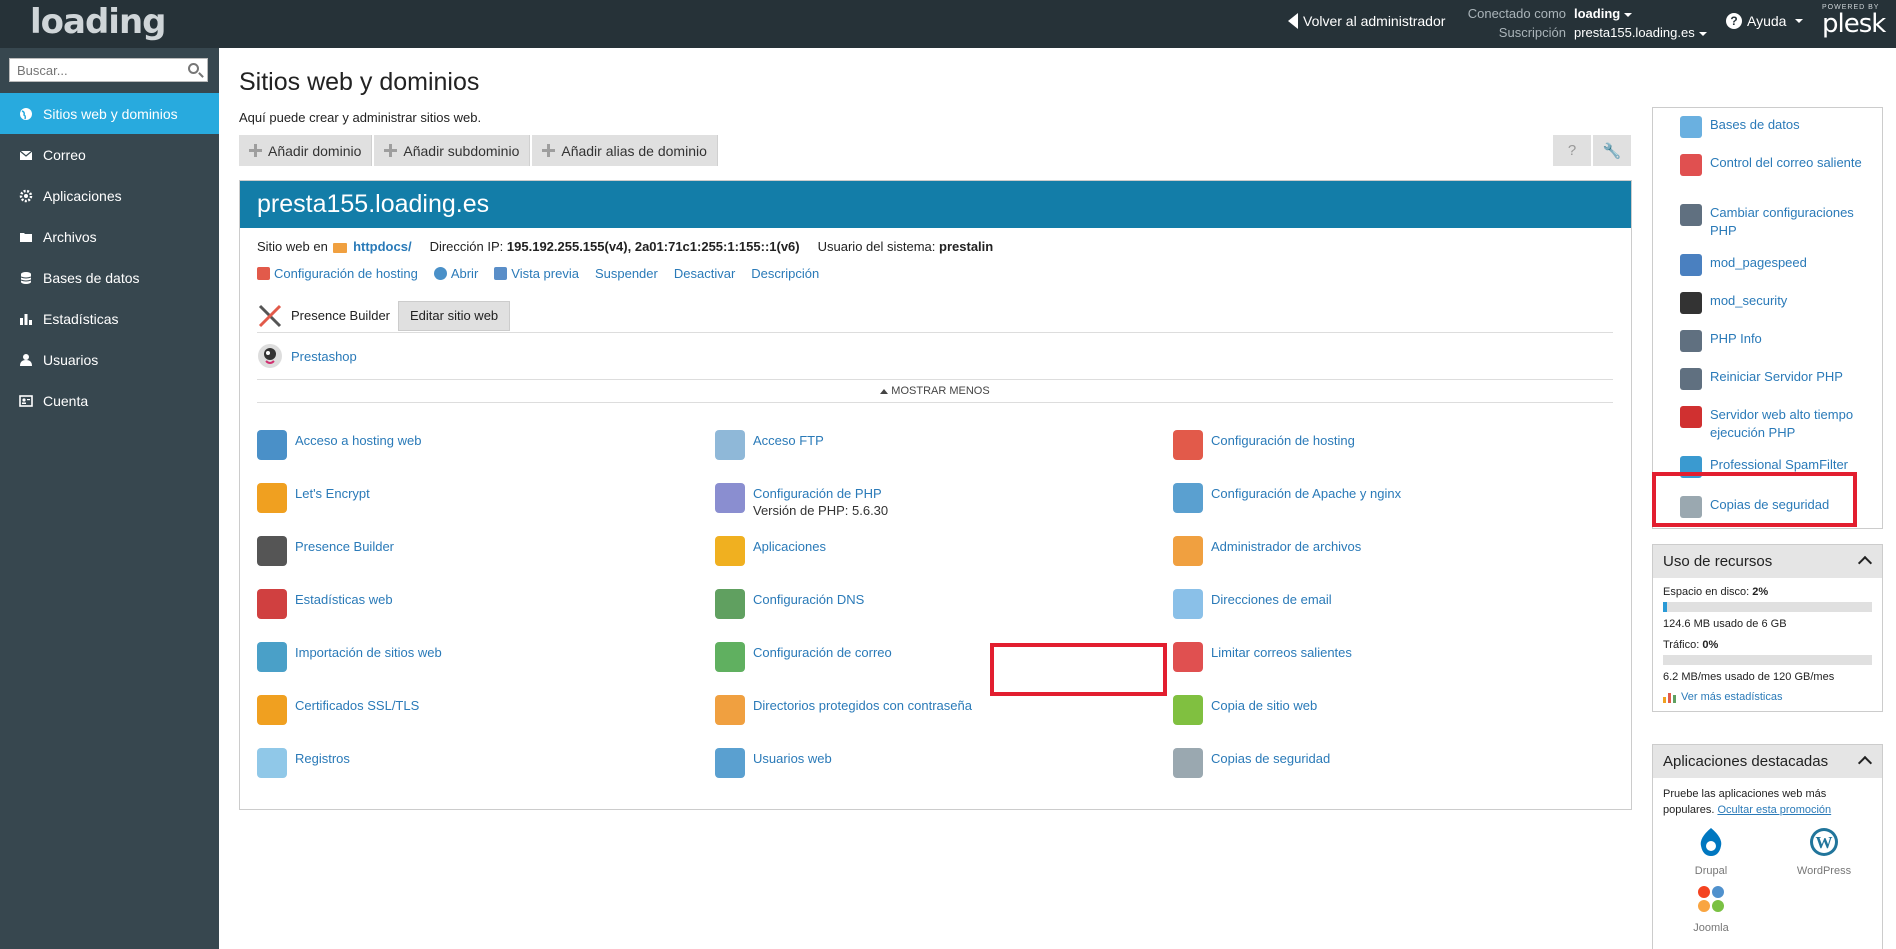 The height and width of the screenshot is (949, 1896). What do you see at coordinates (1767, 761) in the screenshot?
I see `featured-apps-header: Aplicaciones destacadas` at bounding box center [1767, 761].